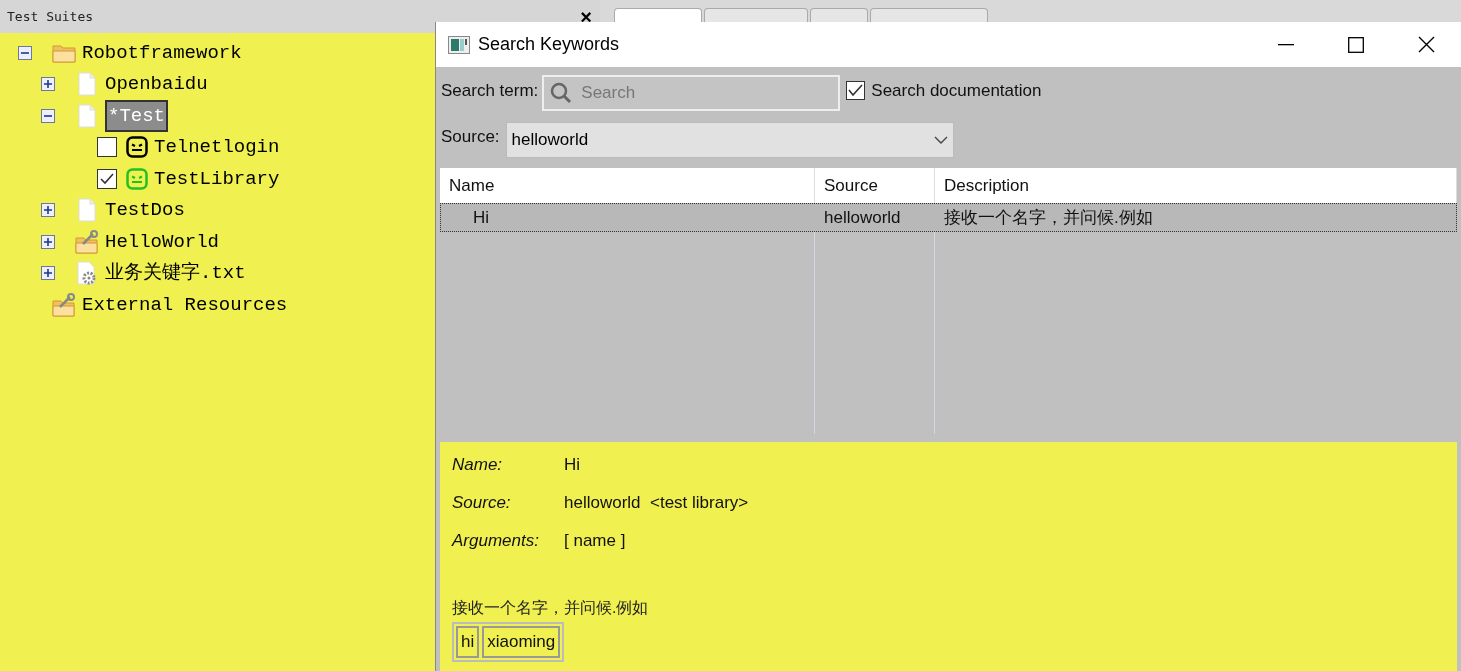 The image size is (1461, 671). Describe the element at coordinates (217, 178) in the screenshot. I see `tree-item: TestLibrary` at that location.